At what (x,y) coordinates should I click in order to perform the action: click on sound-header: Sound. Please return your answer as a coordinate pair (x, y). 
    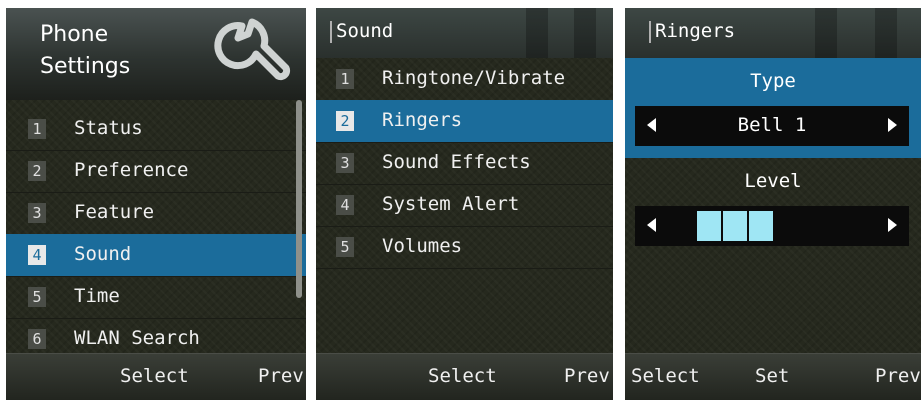
    Looking at the image, I should click on (464, 33).